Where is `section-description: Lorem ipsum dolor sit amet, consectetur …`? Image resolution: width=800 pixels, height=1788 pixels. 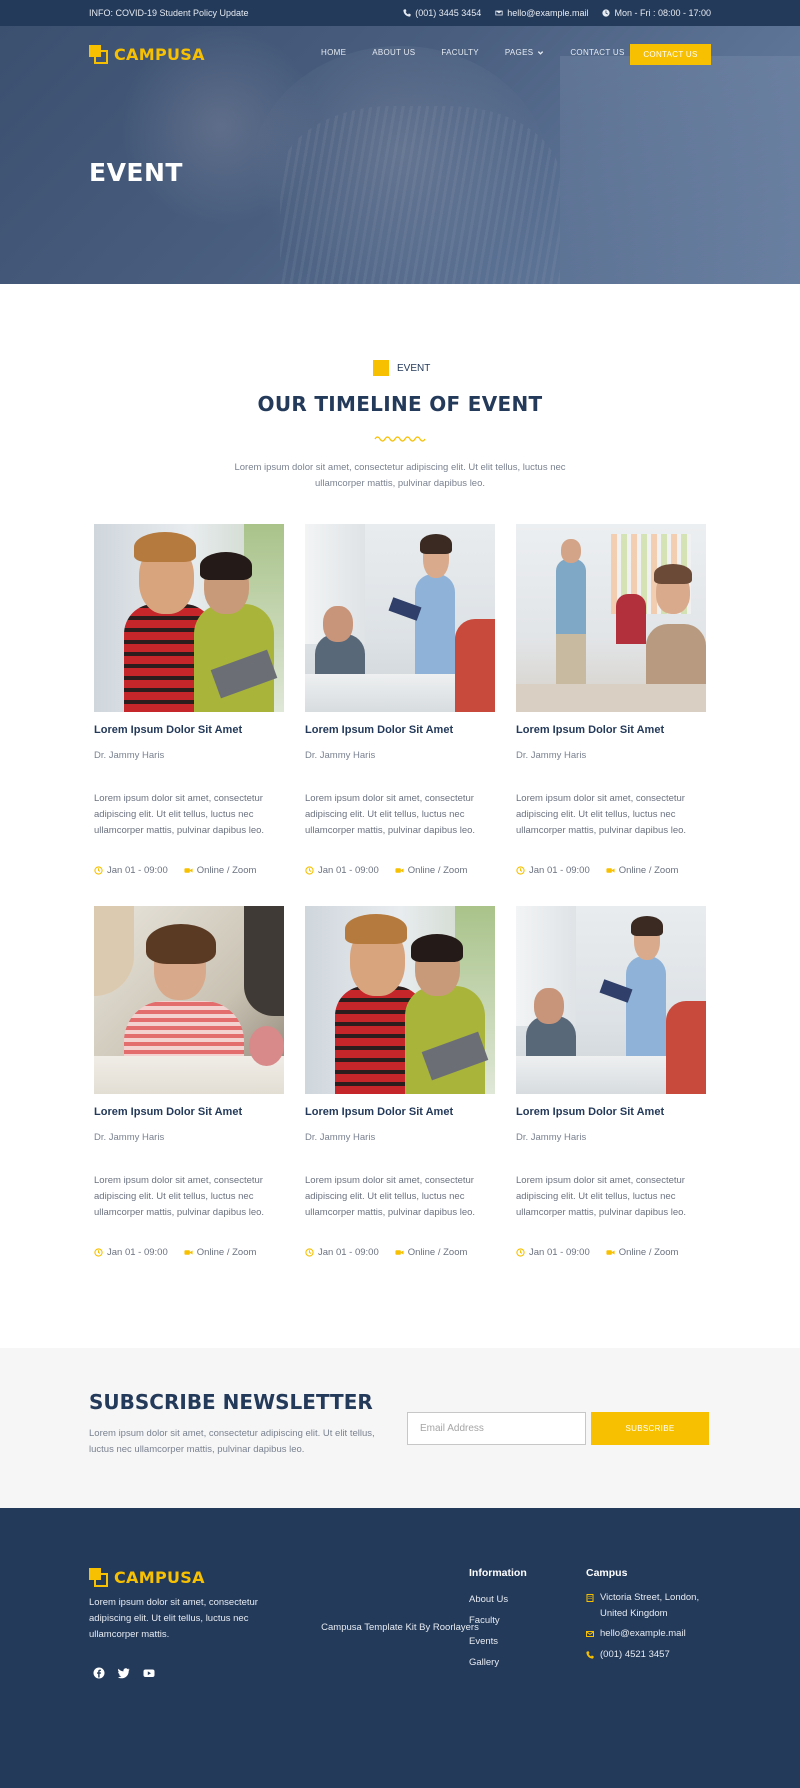
section-description: Lorem ipsum dolor sit amet, consectetur … is located at coordinates (400, 475).